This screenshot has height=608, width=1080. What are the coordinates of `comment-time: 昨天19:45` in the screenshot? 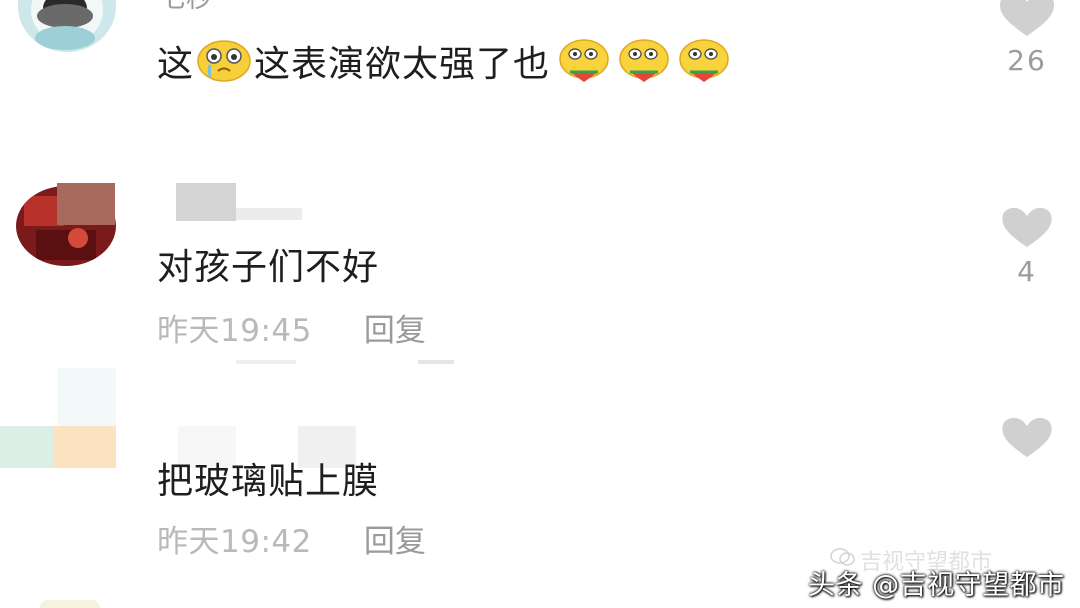 It's located at (234, 331).